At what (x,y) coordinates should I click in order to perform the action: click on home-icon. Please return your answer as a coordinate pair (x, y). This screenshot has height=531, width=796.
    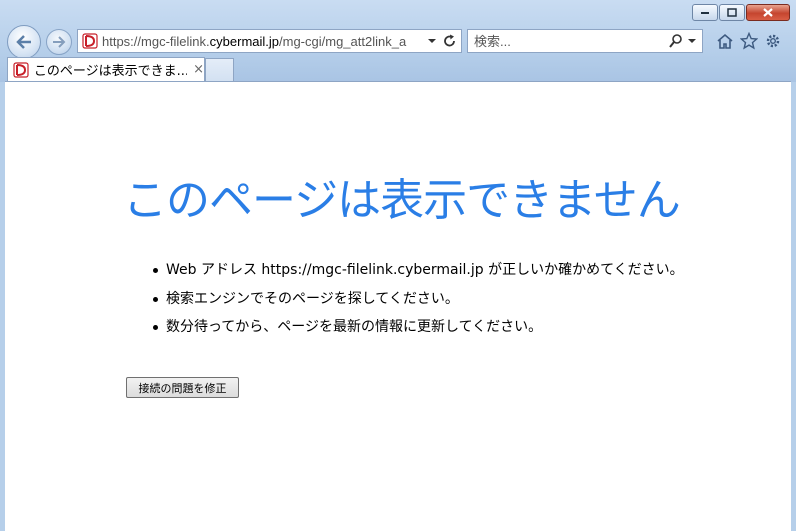
    Looking at the image, I should click on (725, 41).